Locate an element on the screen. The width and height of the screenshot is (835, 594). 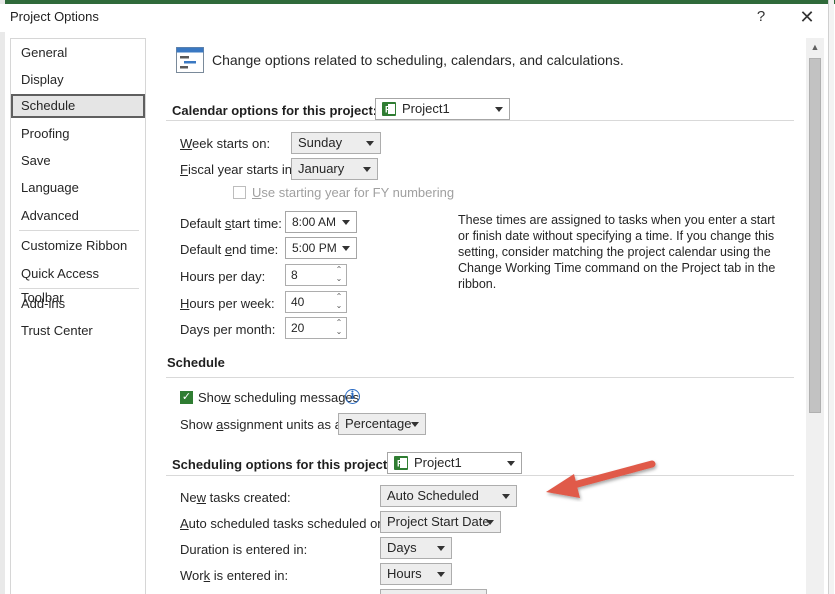
default-start-time-value: 8:00 AM is located at coordinates (314, 222).